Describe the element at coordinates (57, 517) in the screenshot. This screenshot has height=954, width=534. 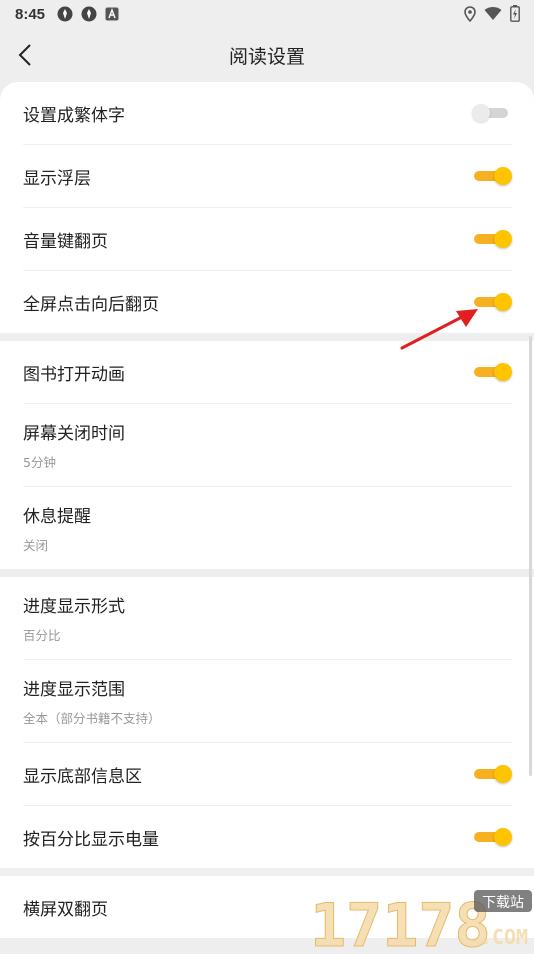
I see `setting-label: 休息提醒` at that location.